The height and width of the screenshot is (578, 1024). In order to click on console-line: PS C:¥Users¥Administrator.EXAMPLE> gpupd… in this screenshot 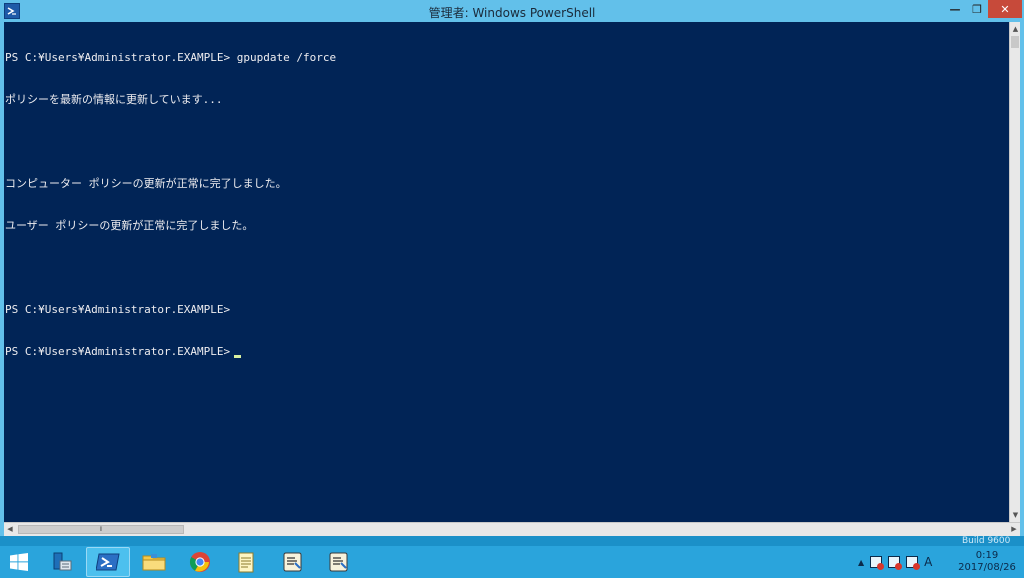, I will do `click(171, 57)`.